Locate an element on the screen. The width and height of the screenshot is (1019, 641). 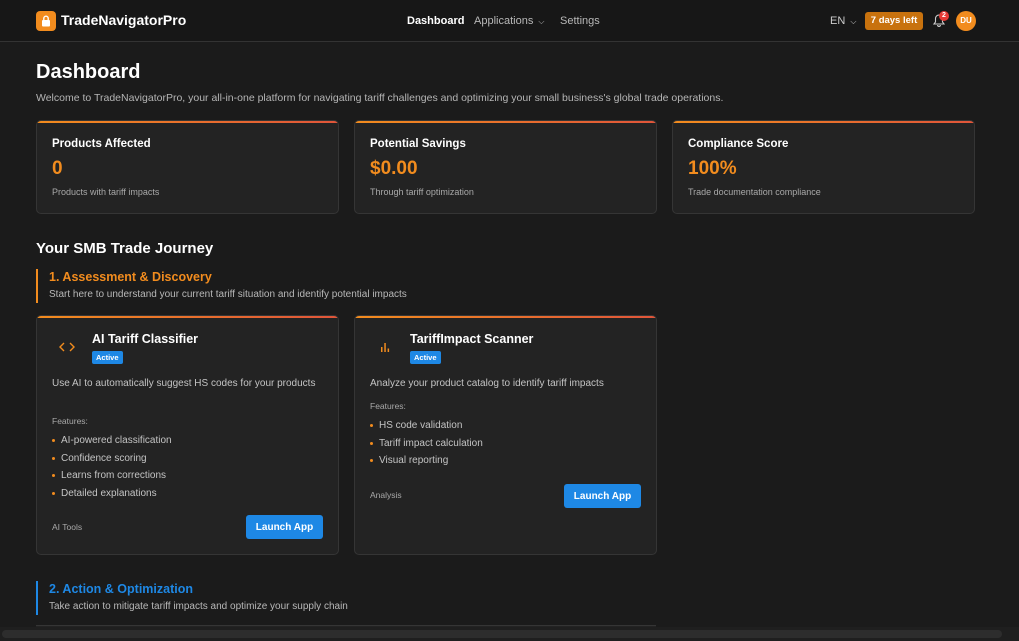
feature-item: Tariff impact calculation is located at coordinates (426, 444).